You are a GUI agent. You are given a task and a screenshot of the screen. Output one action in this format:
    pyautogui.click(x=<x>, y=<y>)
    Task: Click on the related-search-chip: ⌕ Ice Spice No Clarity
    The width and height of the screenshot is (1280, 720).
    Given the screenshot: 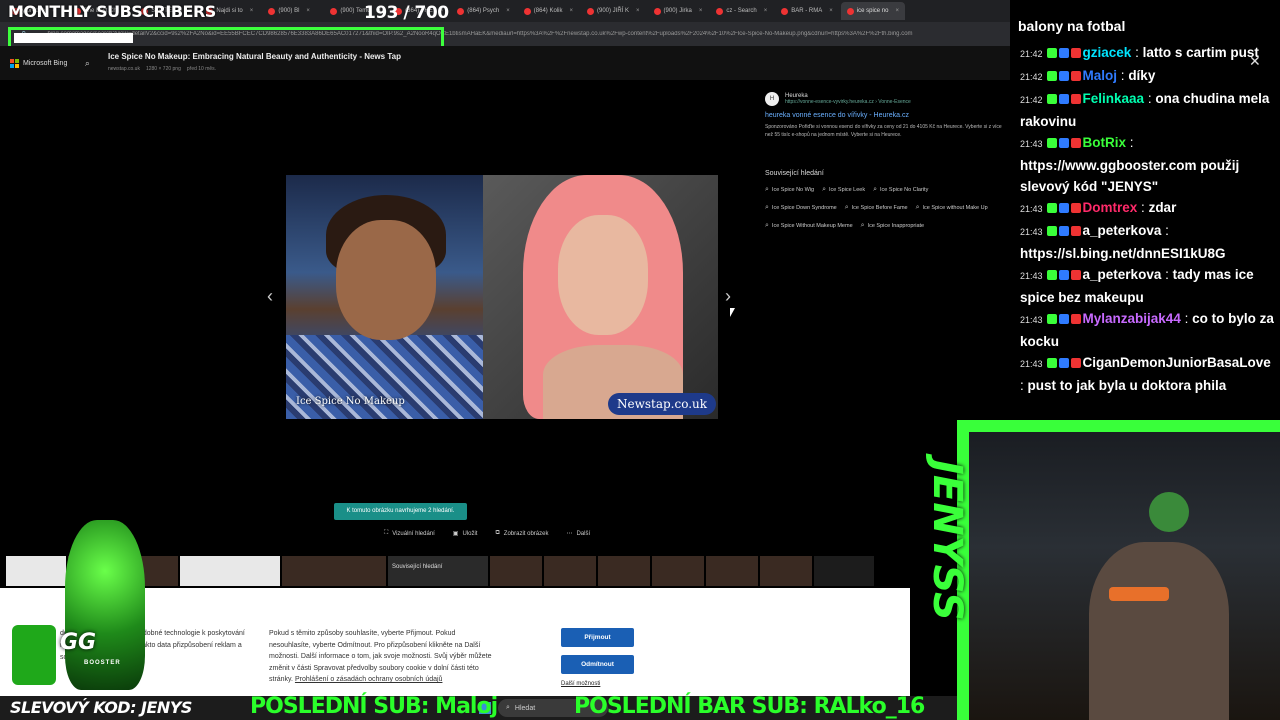 What is the action you would take?
    pyautogui.click(x=900, y=190)
    